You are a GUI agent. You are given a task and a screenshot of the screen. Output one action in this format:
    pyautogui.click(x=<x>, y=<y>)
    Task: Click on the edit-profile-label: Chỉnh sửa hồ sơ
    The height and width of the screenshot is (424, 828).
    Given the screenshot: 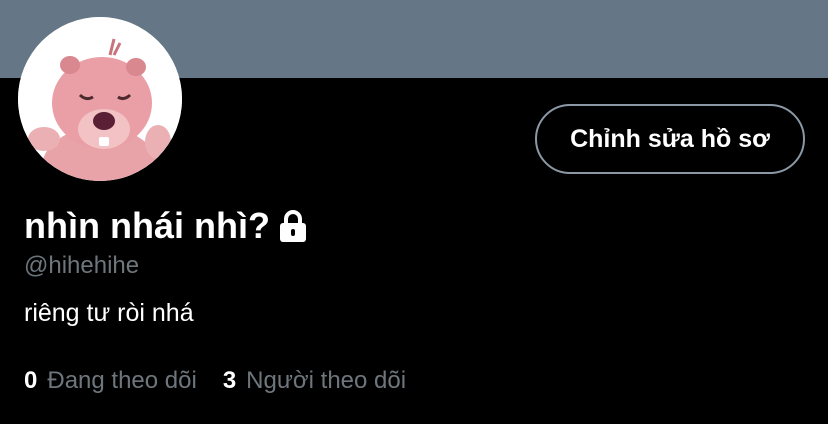 What is the action you would take?
    pyautogui.click(x=670, y=138)
    